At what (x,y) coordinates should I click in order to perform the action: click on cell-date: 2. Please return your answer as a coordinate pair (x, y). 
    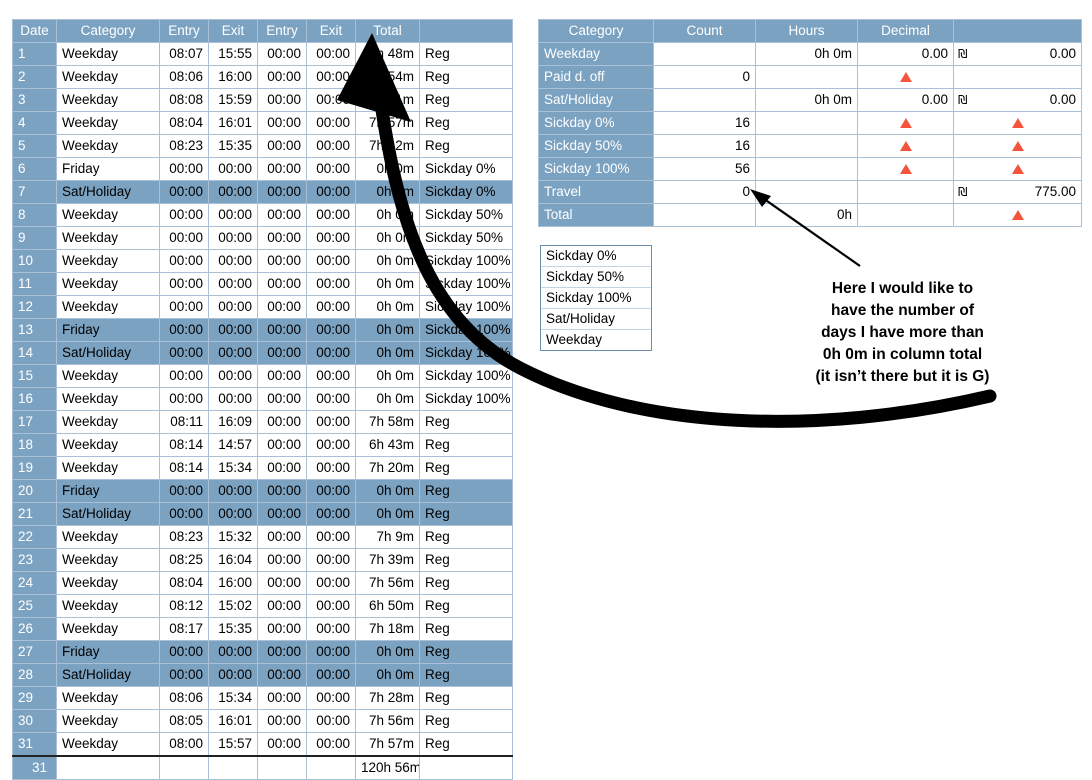
    Looking at the image, I should click on (34, 77).